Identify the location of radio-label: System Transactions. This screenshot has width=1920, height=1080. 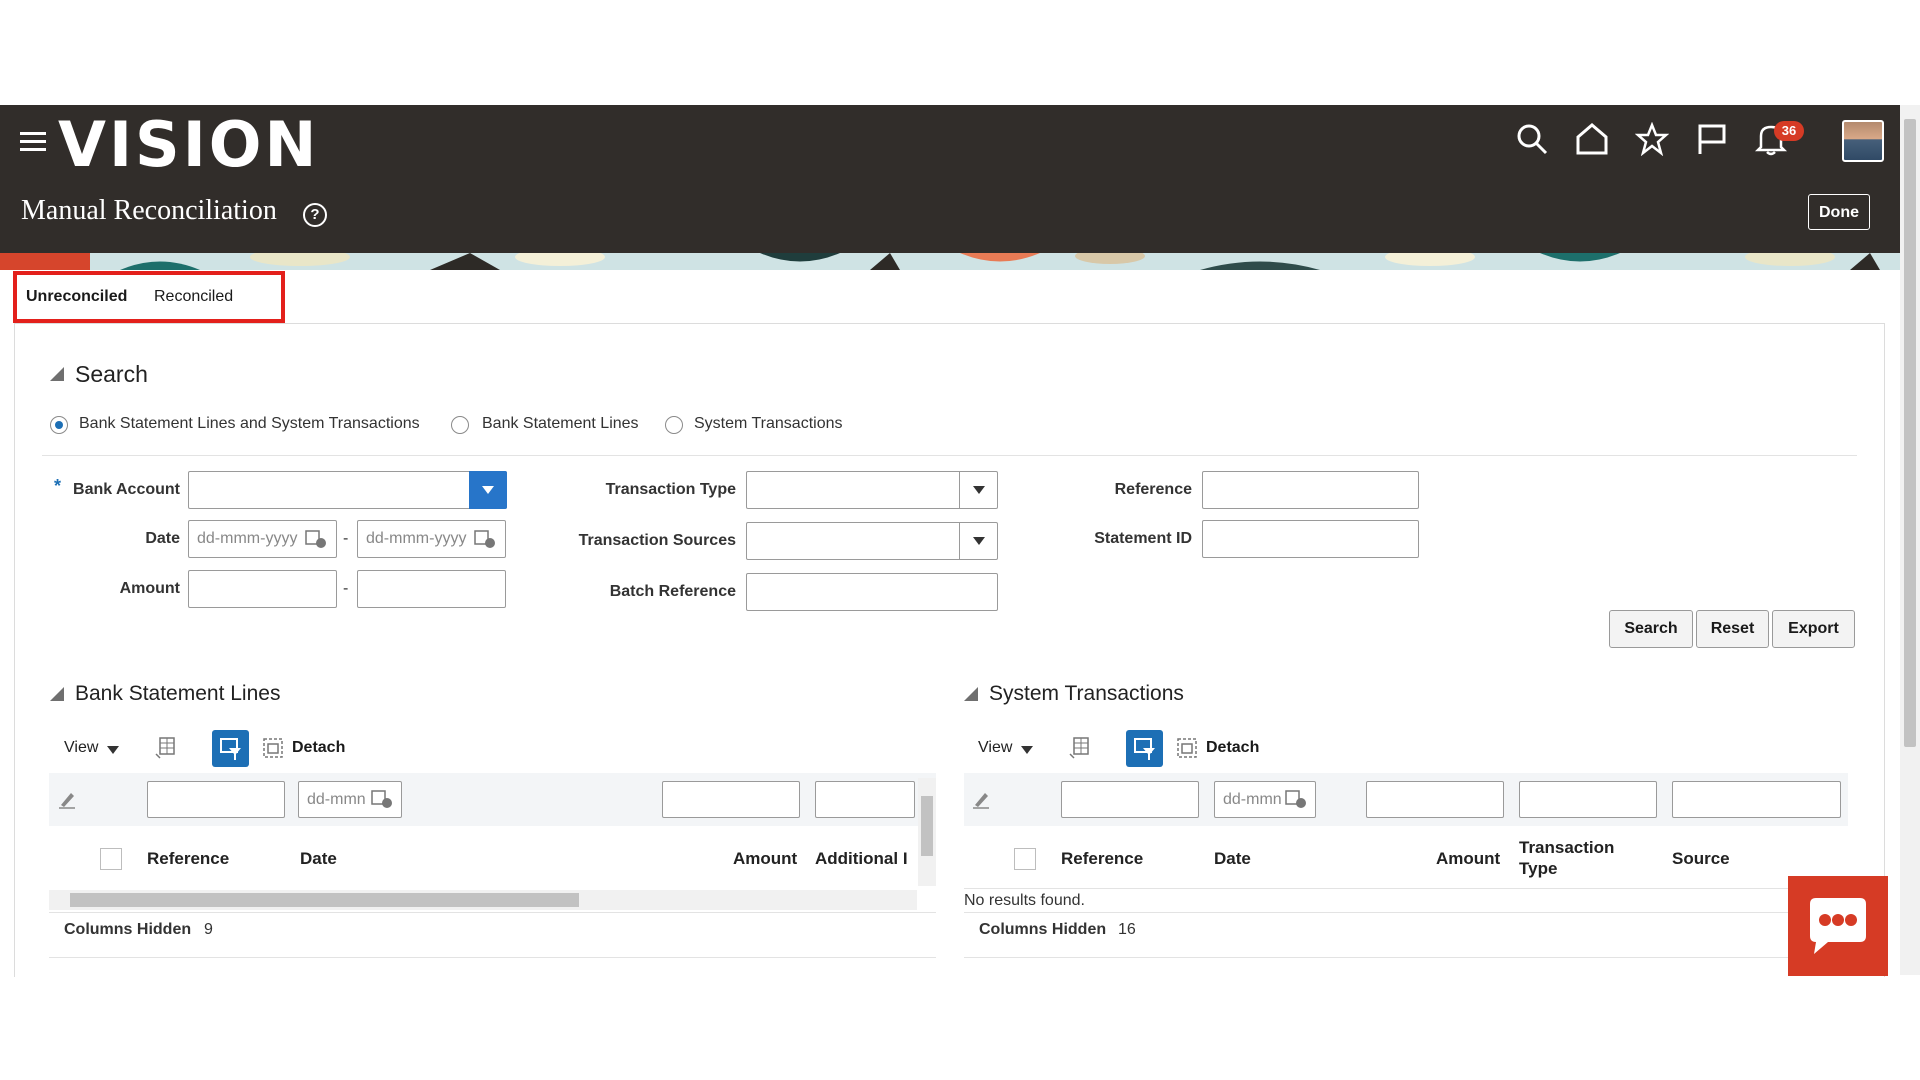
(768, 423).